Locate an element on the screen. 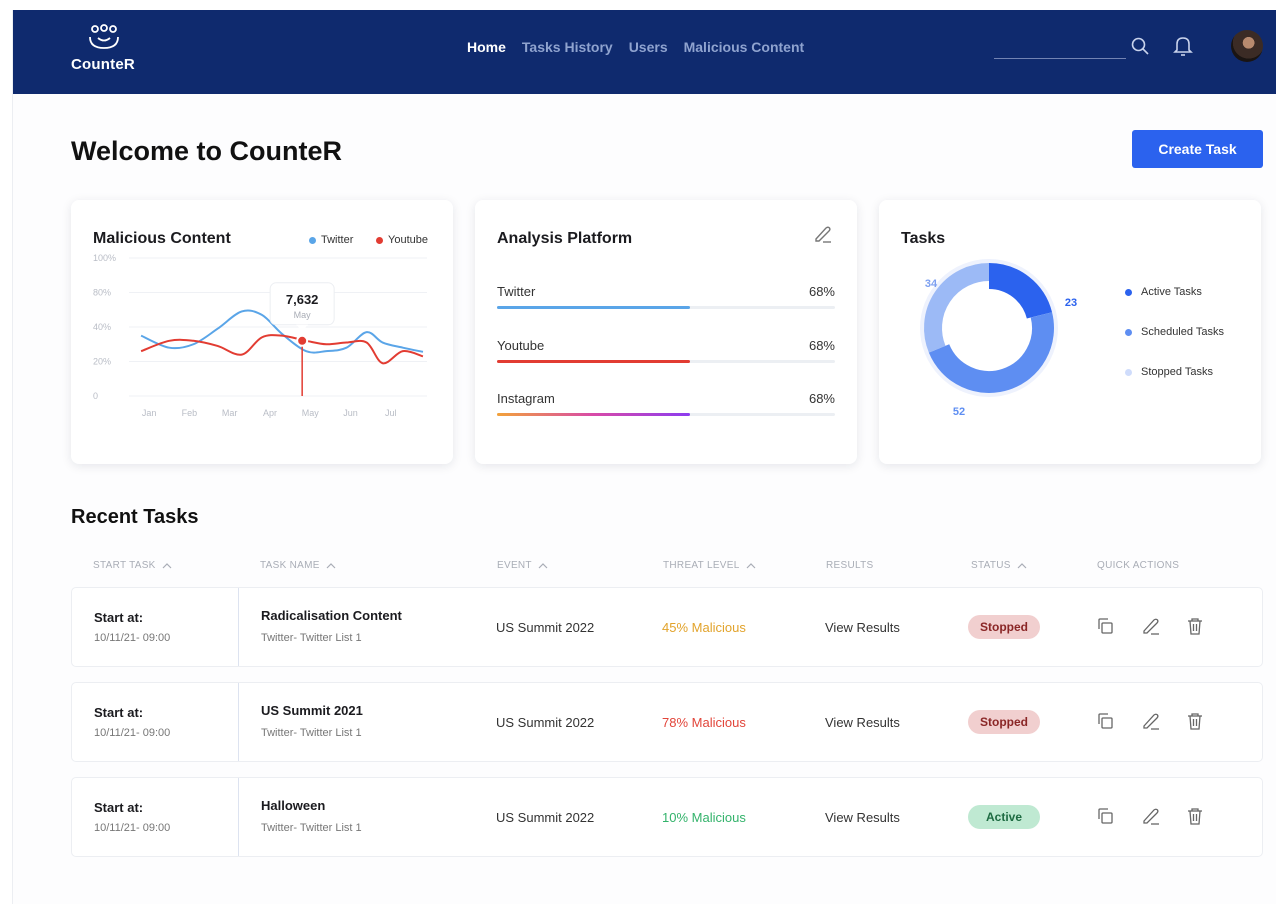  donut-value-label: 23 is located at coordinates (1071, 303).